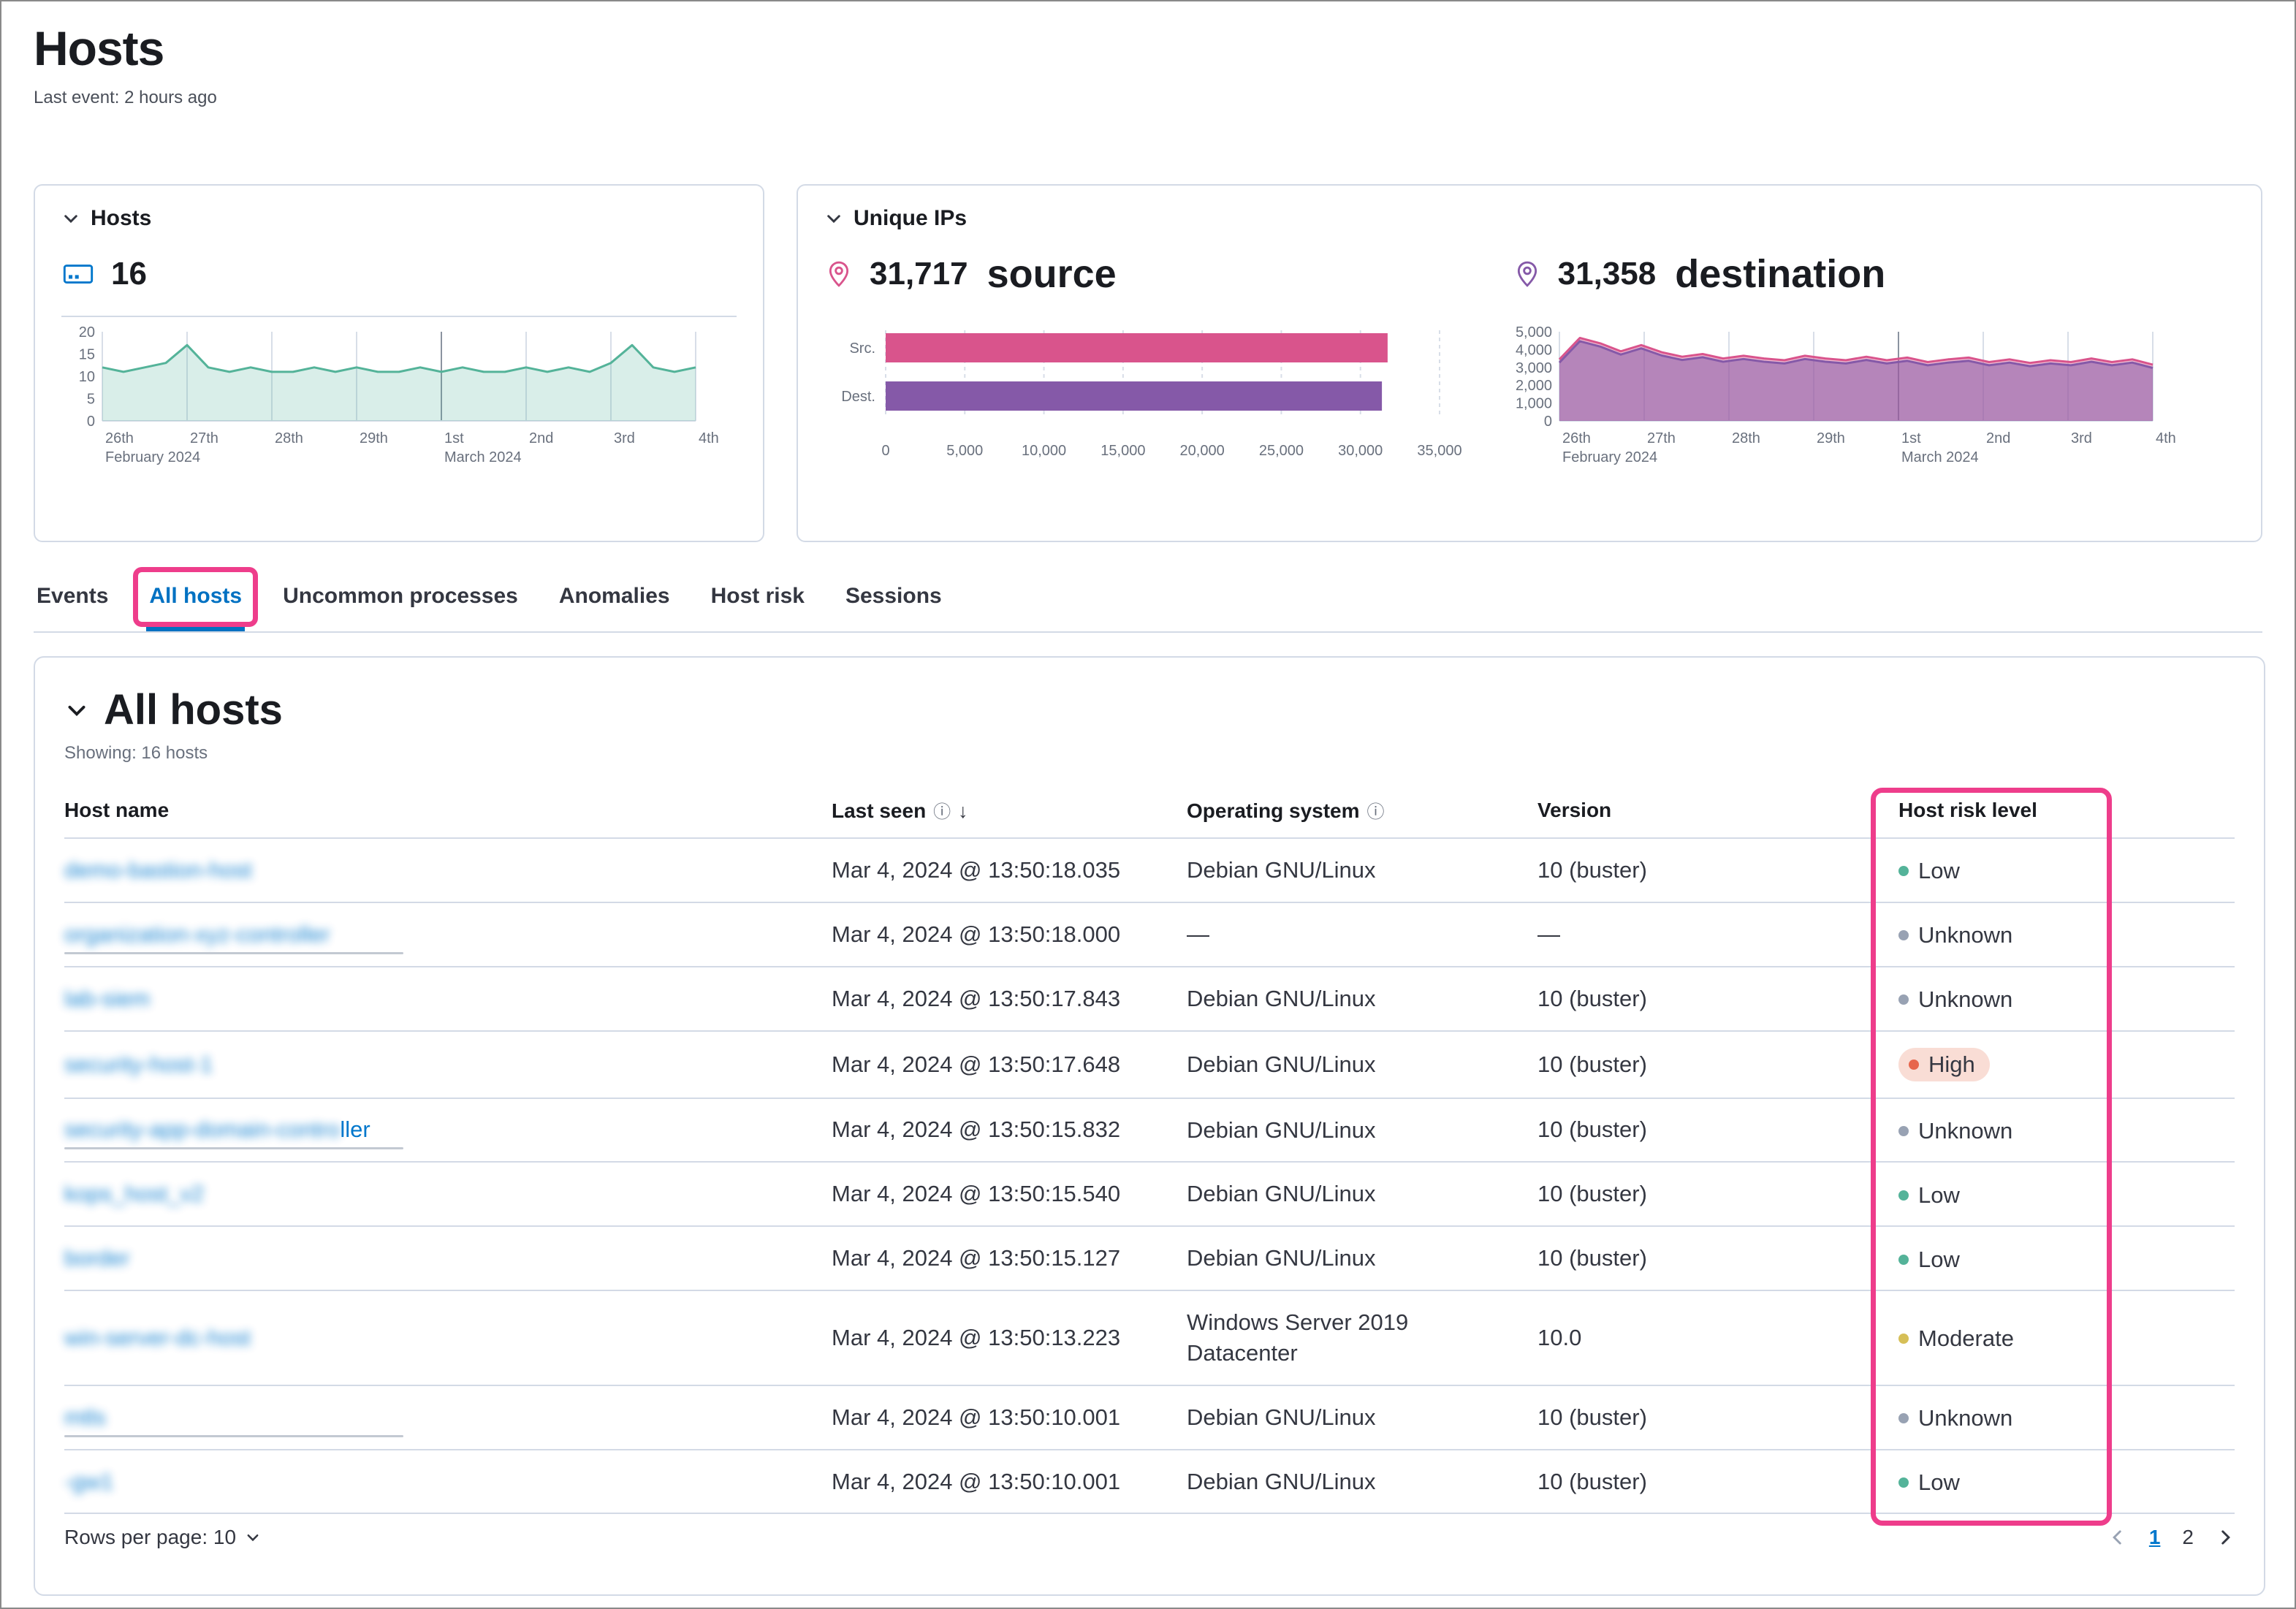 The width and height of the screenshot is (2296, 1609). What do you see at coordinates (78, 274) in the screenshot?
I see `storage-icon` at bounding box center [78, 274].